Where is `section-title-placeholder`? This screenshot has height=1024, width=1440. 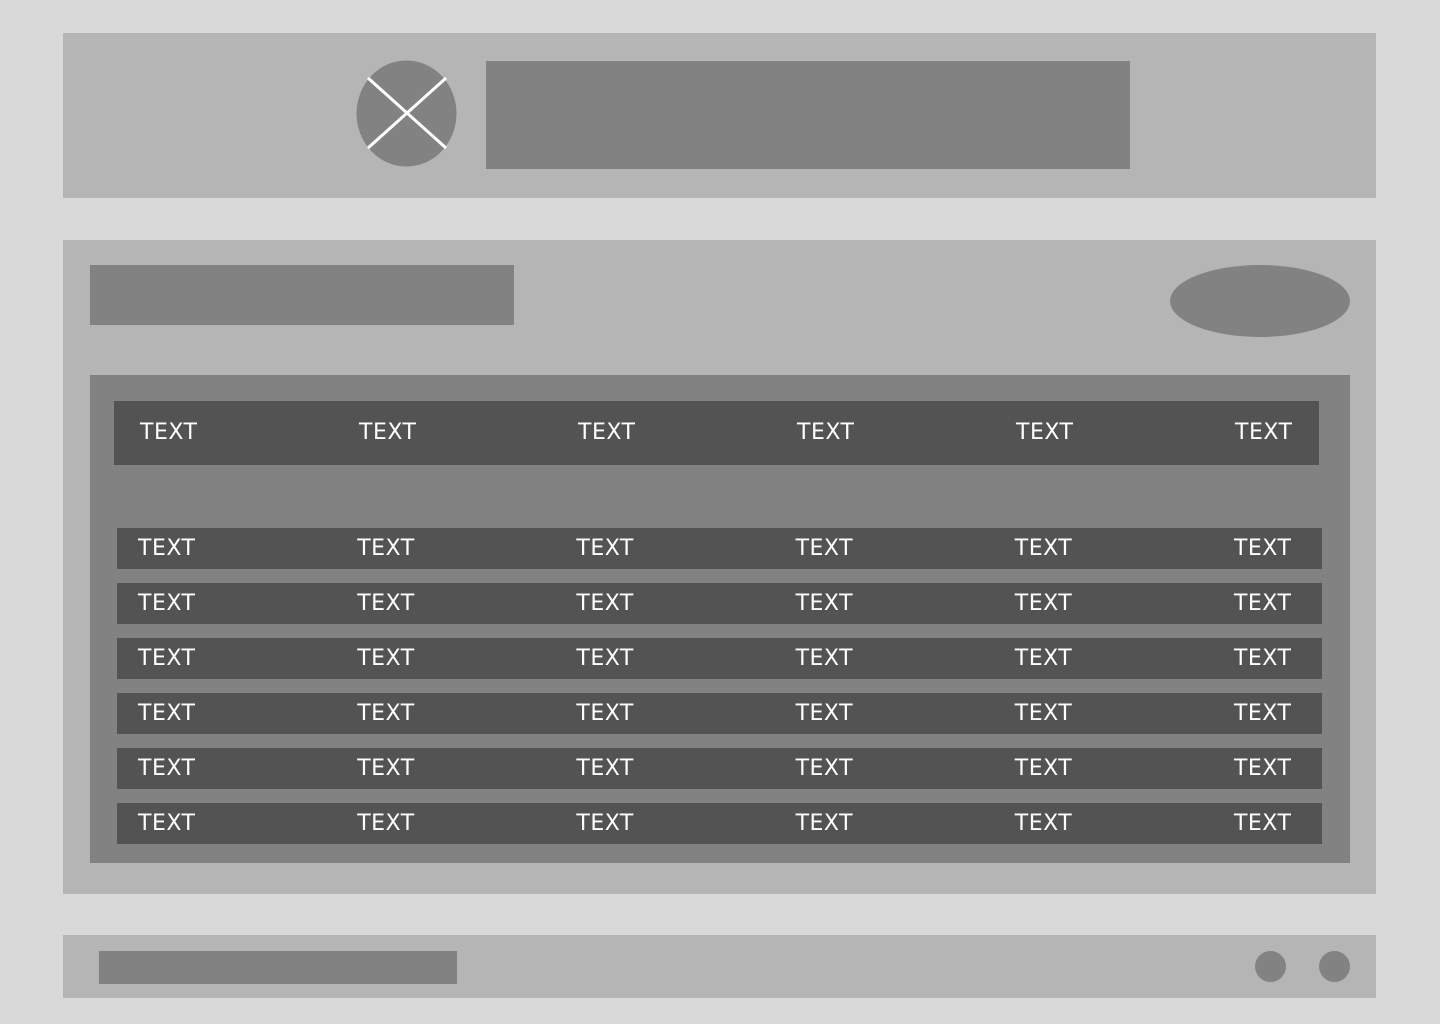 section-title-placeholder is located at coordinates (302, 295).